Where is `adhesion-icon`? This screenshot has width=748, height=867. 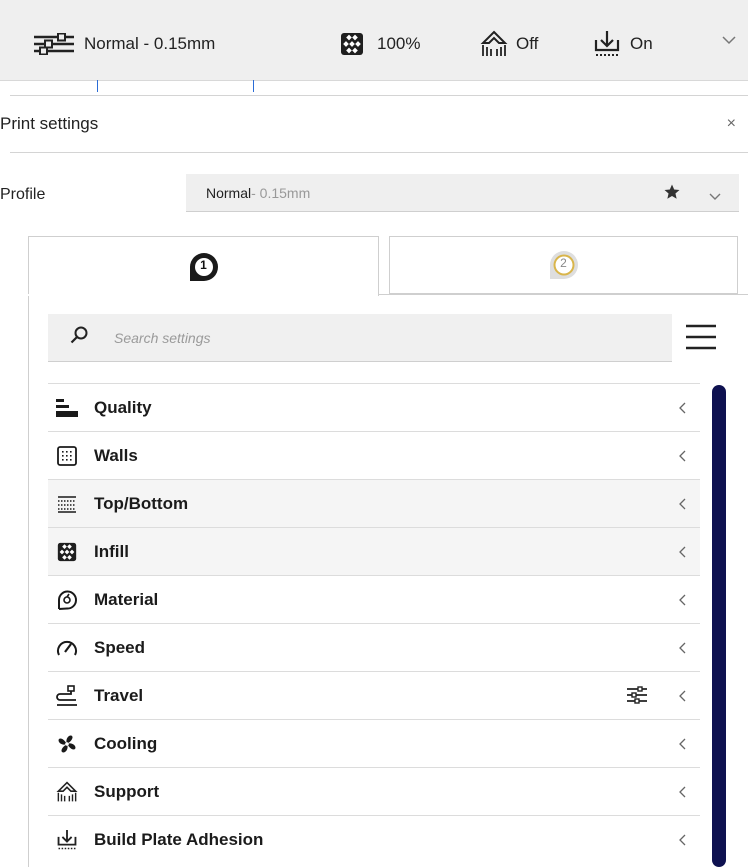 adhesion-icon is located at coordinates (607, 44).